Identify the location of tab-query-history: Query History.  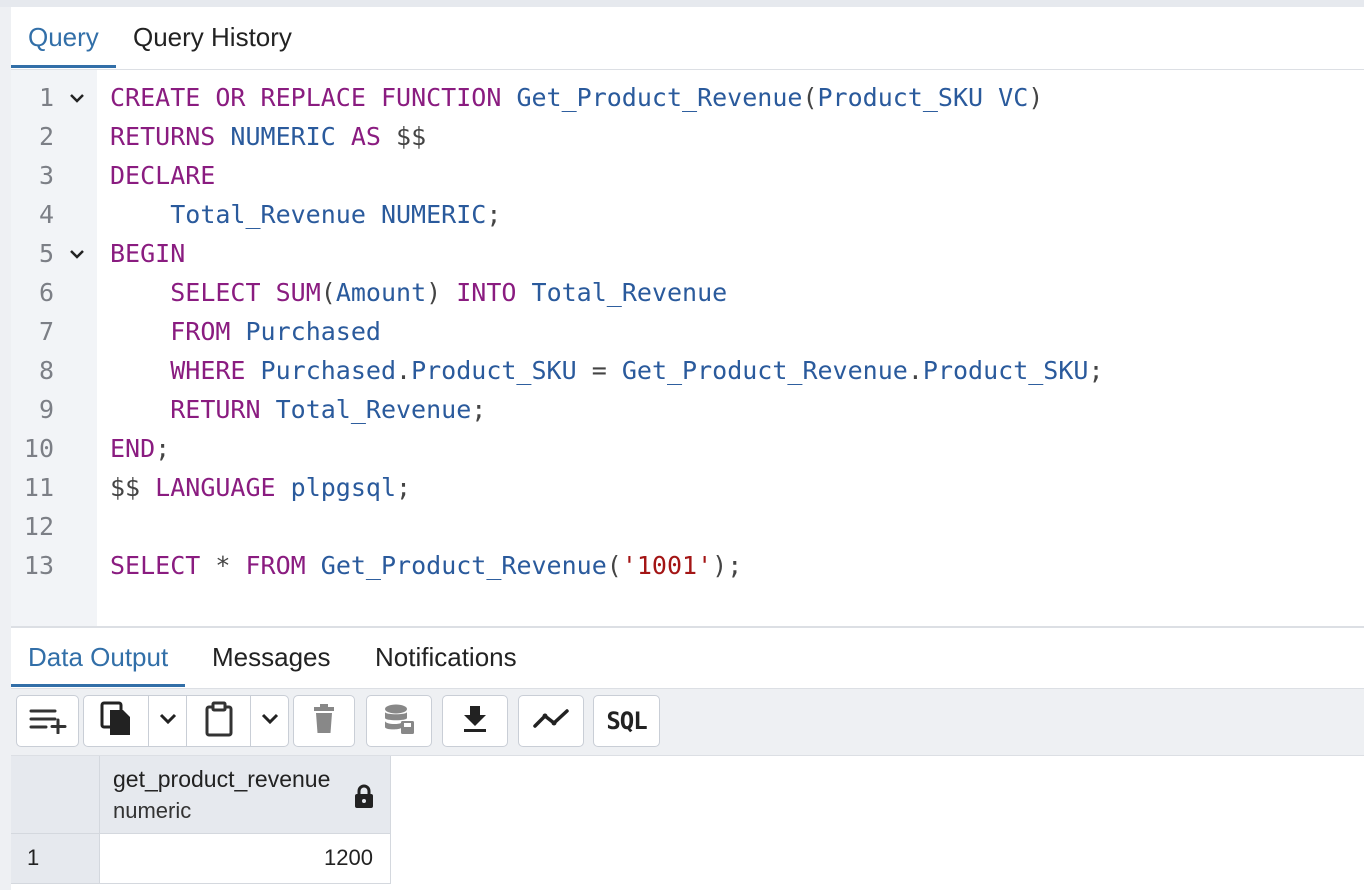
(212, 37).